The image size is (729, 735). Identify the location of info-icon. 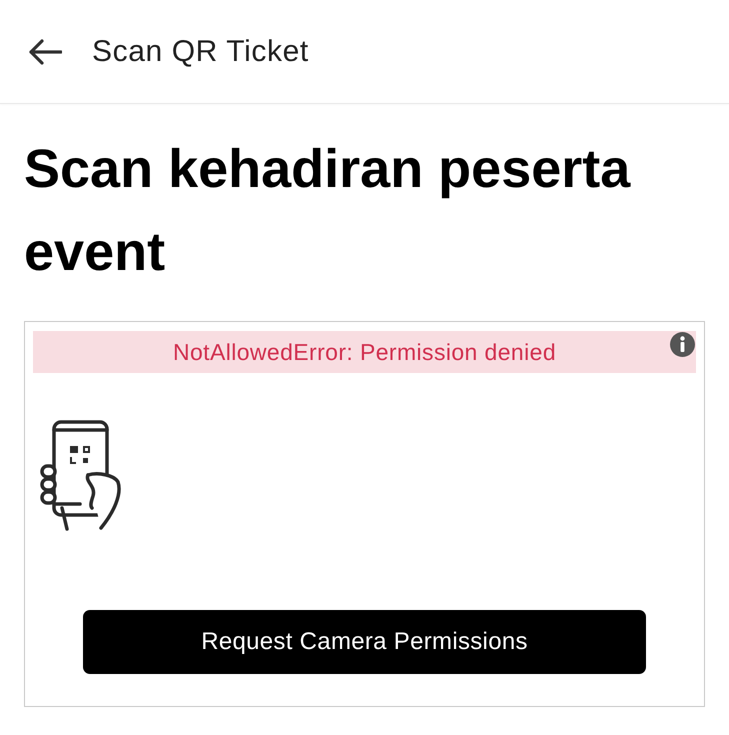
(682, 344).